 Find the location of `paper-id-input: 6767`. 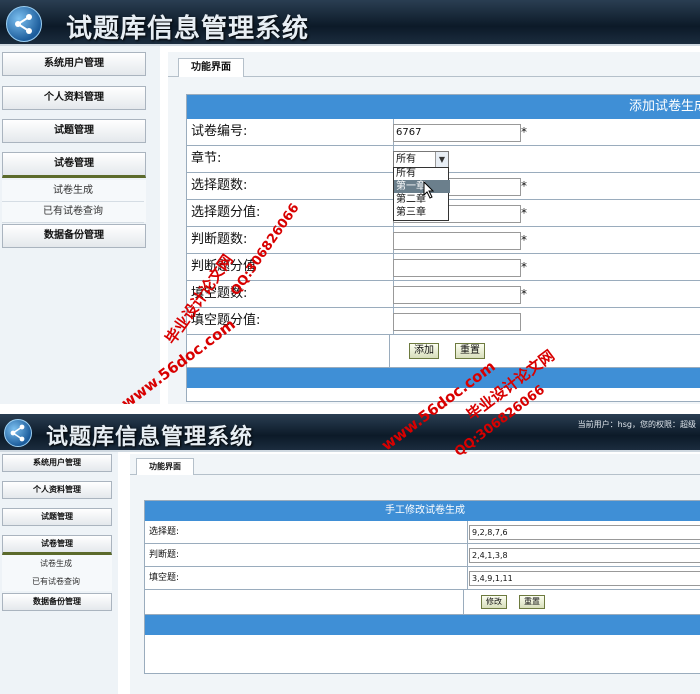

paper-id-input: 6767 is located at coordinates (457, 133).